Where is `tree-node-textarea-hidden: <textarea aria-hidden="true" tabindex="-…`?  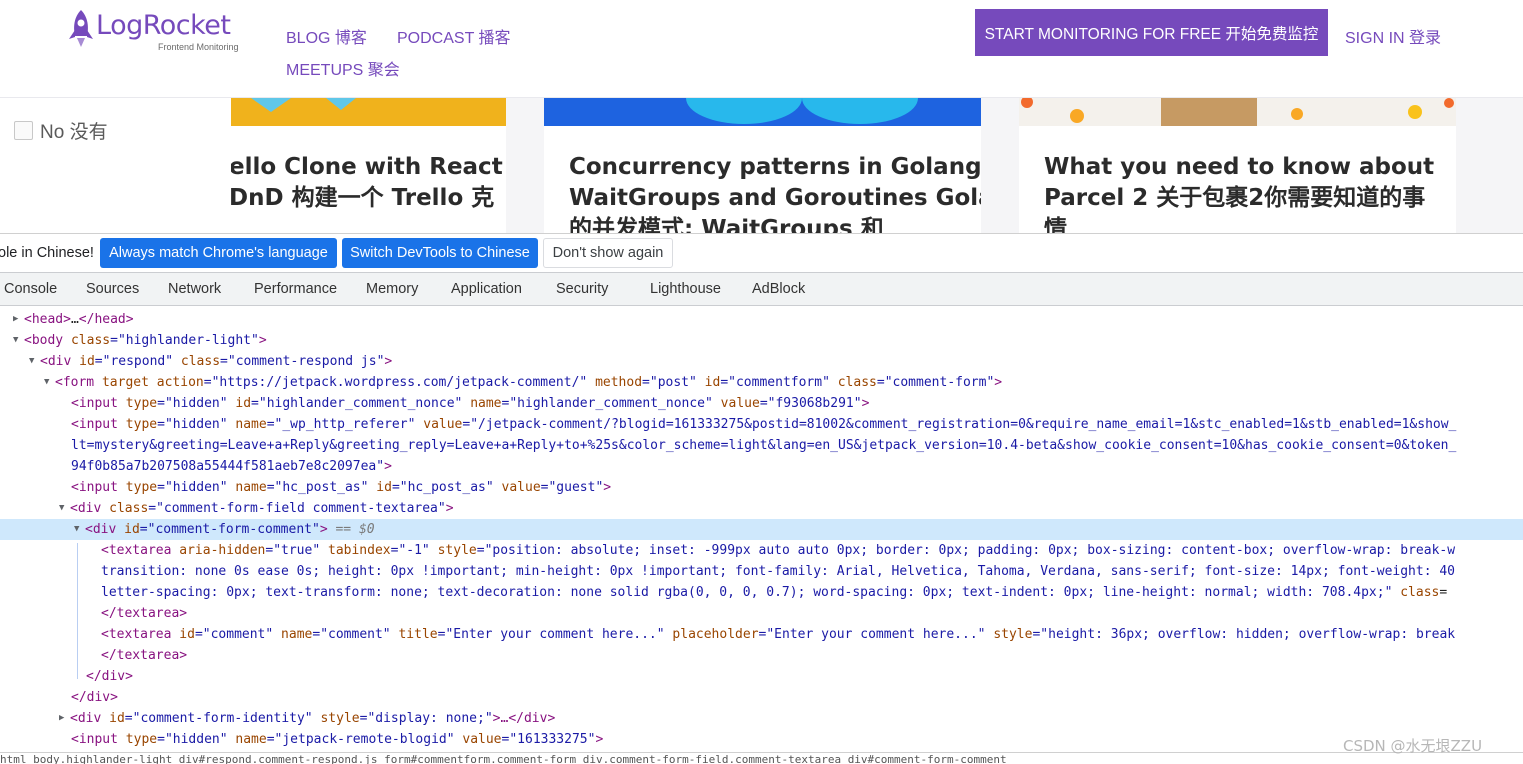 tree-node-textarea-hidden: <textarea aria-hidden="true" tabindex="-… is located at coordinates (761, 550).